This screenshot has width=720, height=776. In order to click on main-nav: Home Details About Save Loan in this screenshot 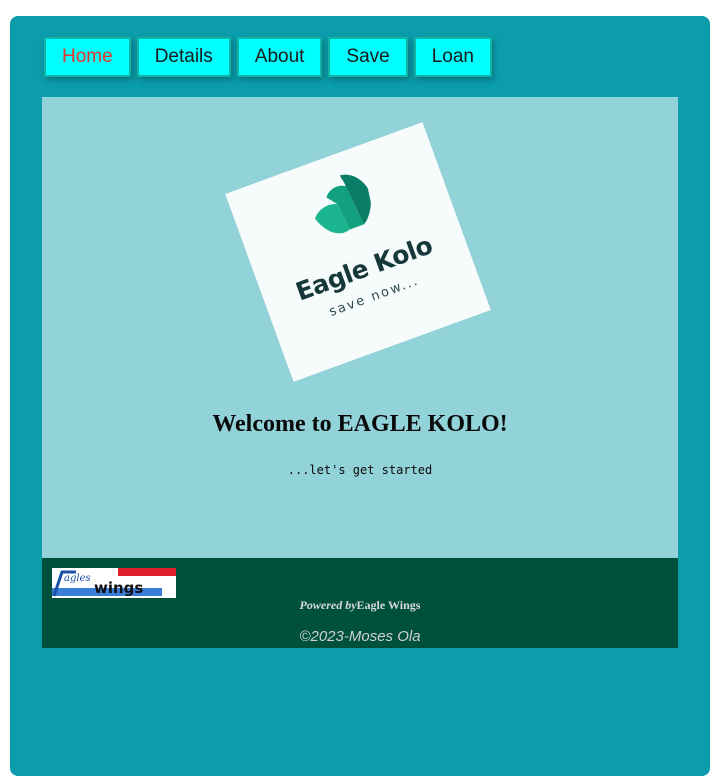, I will do `click(268, 57)`.